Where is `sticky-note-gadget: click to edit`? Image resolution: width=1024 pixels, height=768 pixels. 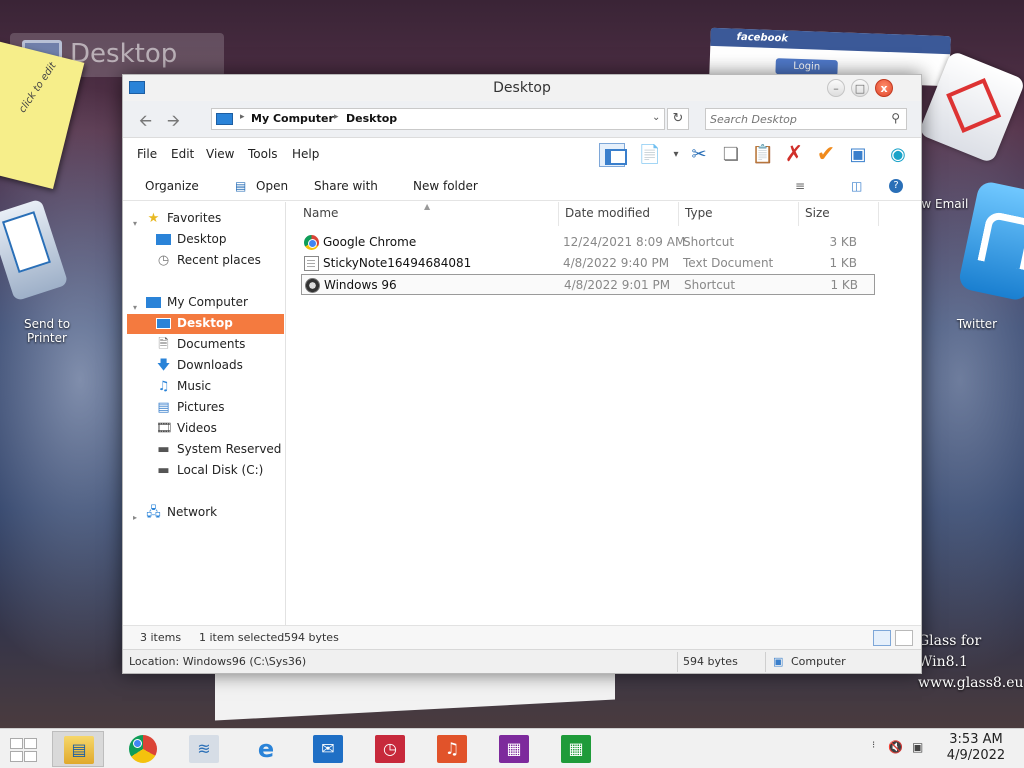
sticky-note-gadget: click to edit is located at coordinates (42, 115).